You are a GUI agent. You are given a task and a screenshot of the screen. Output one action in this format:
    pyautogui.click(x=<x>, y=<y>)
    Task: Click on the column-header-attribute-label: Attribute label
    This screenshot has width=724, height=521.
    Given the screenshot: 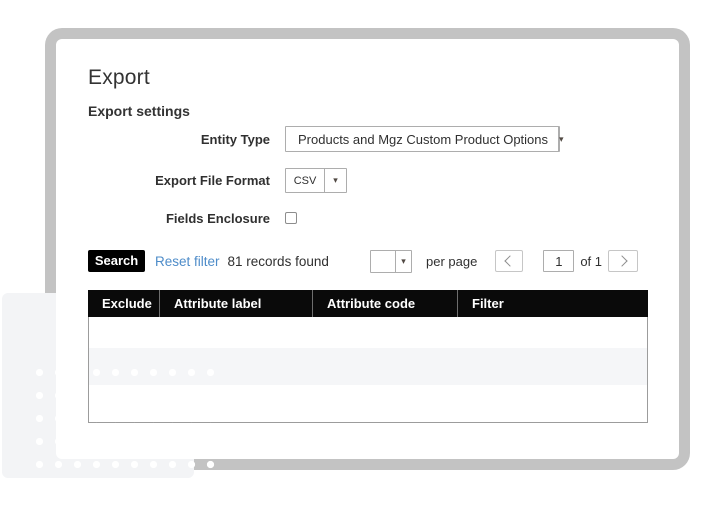 What is the action you would take?
    pyautogui.click(x=235, y=303)
    